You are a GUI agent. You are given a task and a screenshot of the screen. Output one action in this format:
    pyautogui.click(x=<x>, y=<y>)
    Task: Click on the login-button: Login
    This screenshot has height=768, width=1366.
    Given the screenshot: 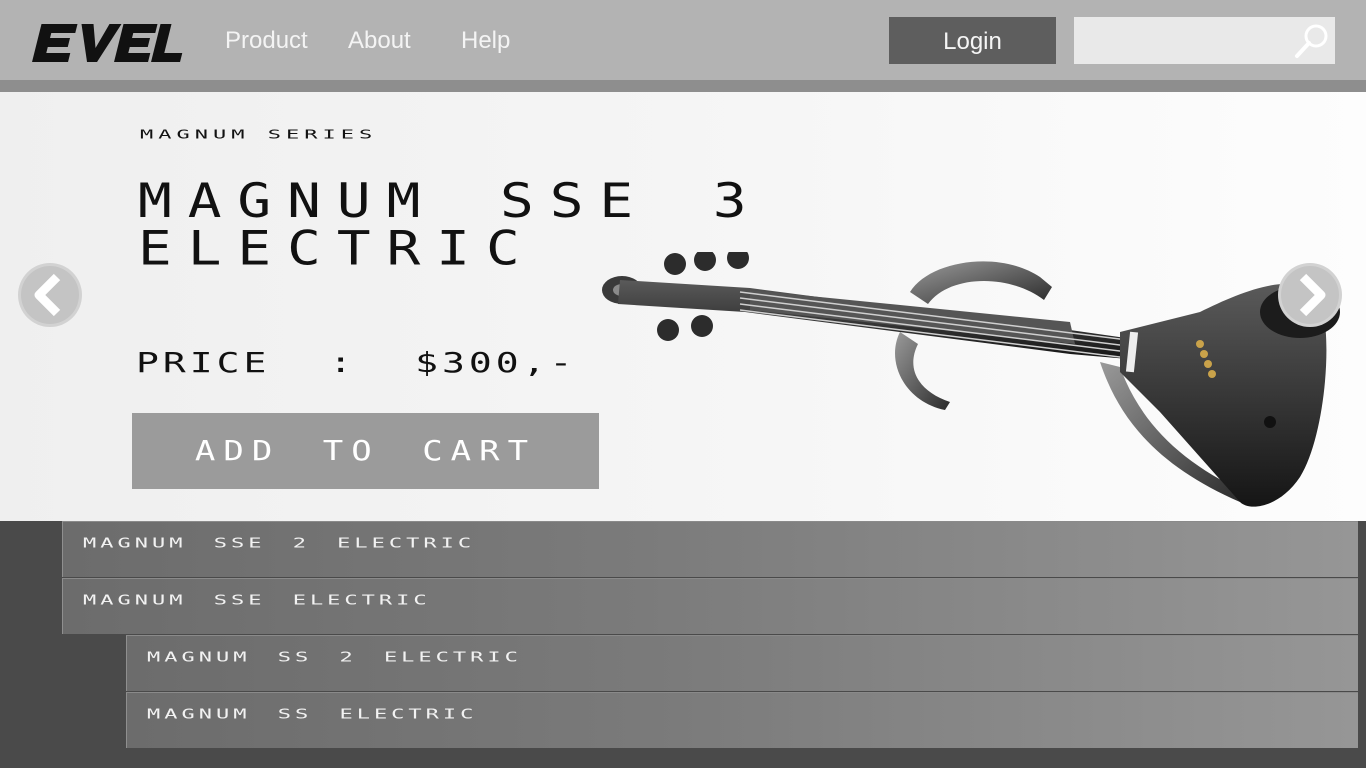 What is the action you would take?
    pyautogui.click(x=972, y=40)
    